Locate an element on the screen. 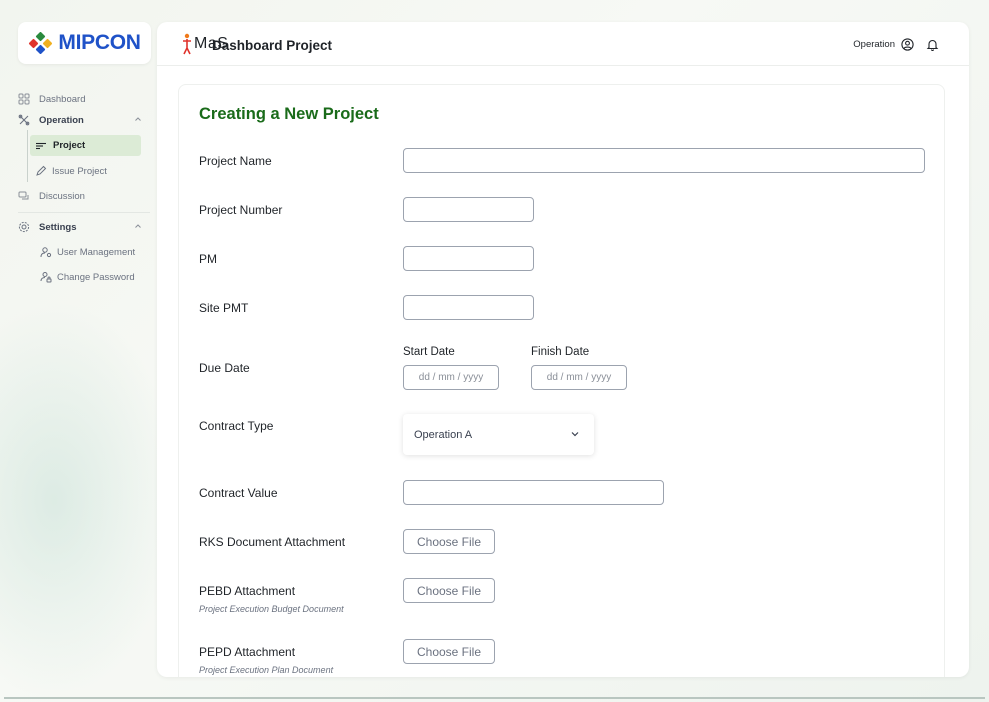 The width and height of the screenshot is (989, 702). site-pmt-input is located at coordinates (468, 307).